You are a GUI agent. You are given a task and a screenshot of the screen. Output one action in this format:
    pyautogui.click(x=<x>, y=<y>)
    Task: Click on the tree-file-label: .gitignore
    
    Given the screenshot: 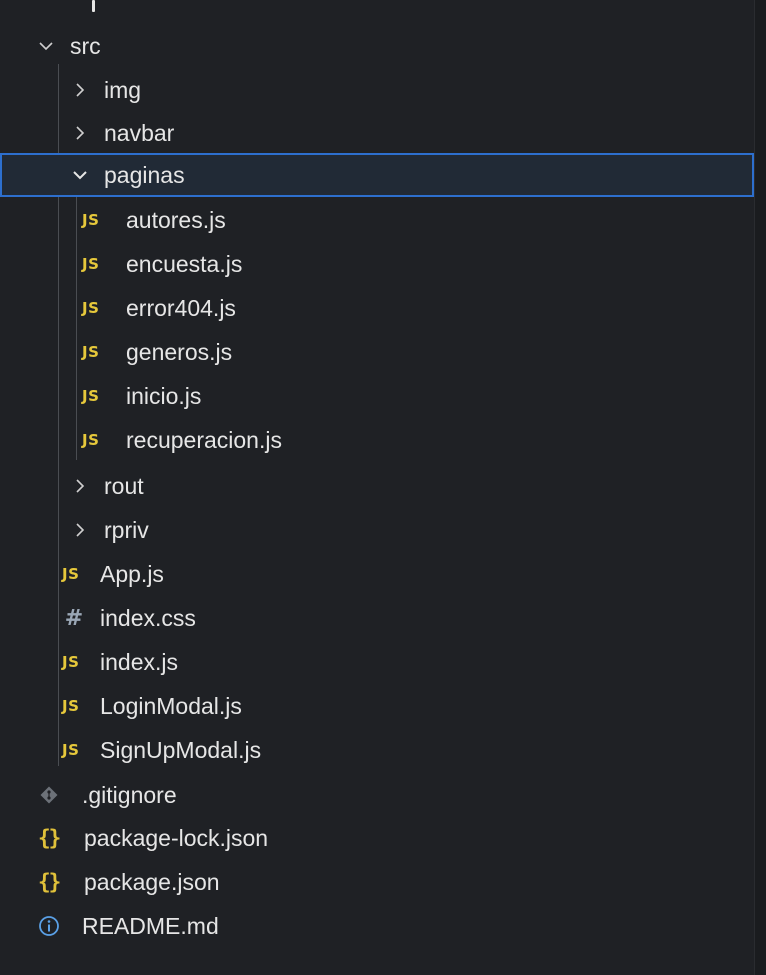 What is the action you would take?
    pyautogui.click(x=129, y=794)
    